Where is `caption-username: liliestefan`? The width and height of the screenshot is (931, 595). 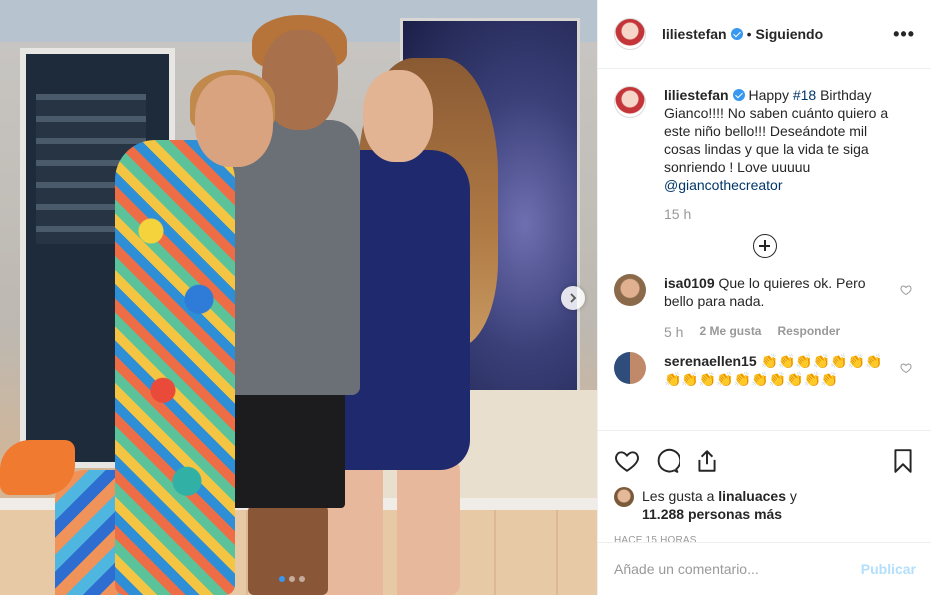 caption-username: liliestefan is located at coordinates (696, 95).